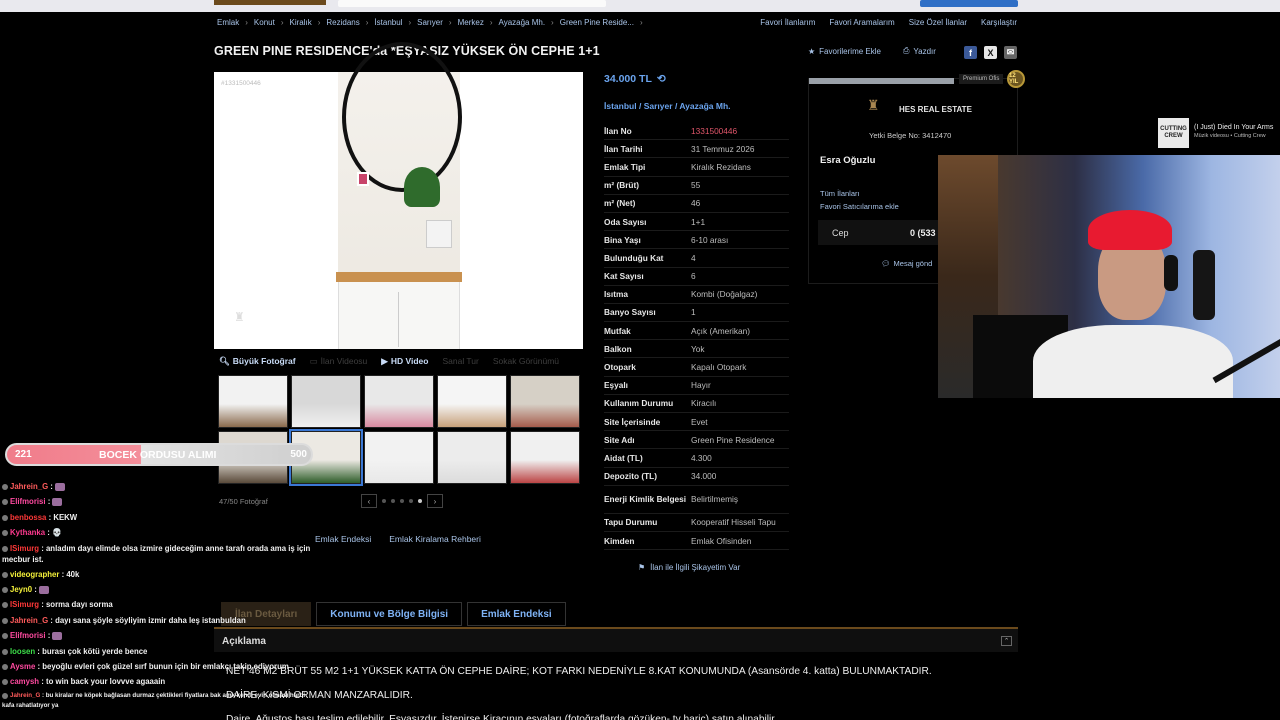 The image size is (1280, 720). Describe the element at coordinates (342, 22) in the screenshot. I see `breadcrumb-item: Rezidans` at that location.